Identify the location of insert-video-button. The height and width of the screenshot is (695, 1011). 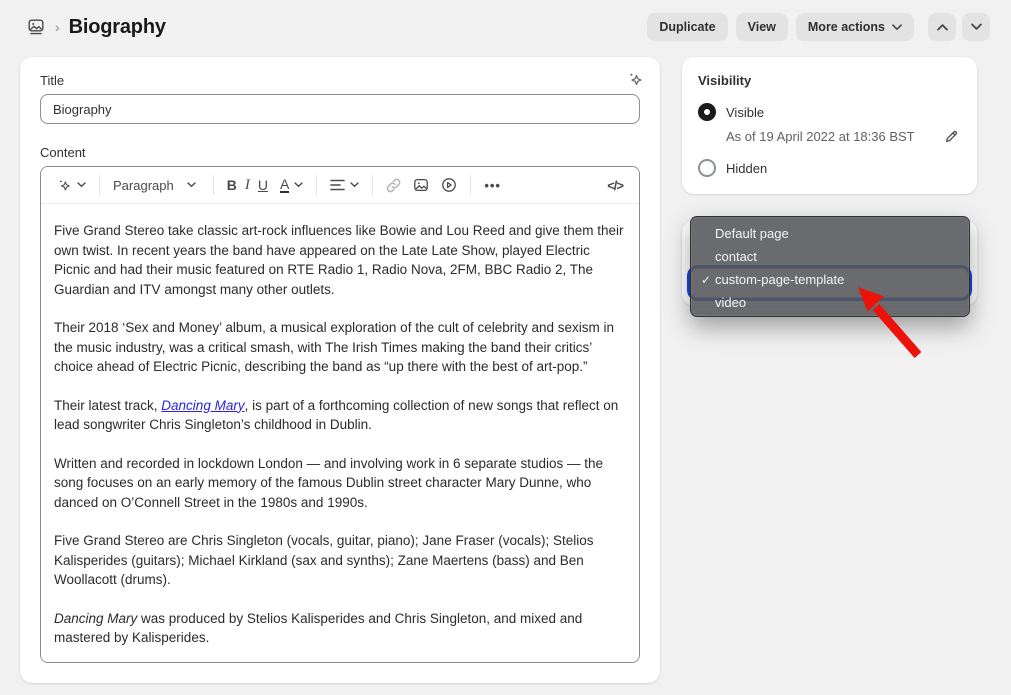
(449, 185).